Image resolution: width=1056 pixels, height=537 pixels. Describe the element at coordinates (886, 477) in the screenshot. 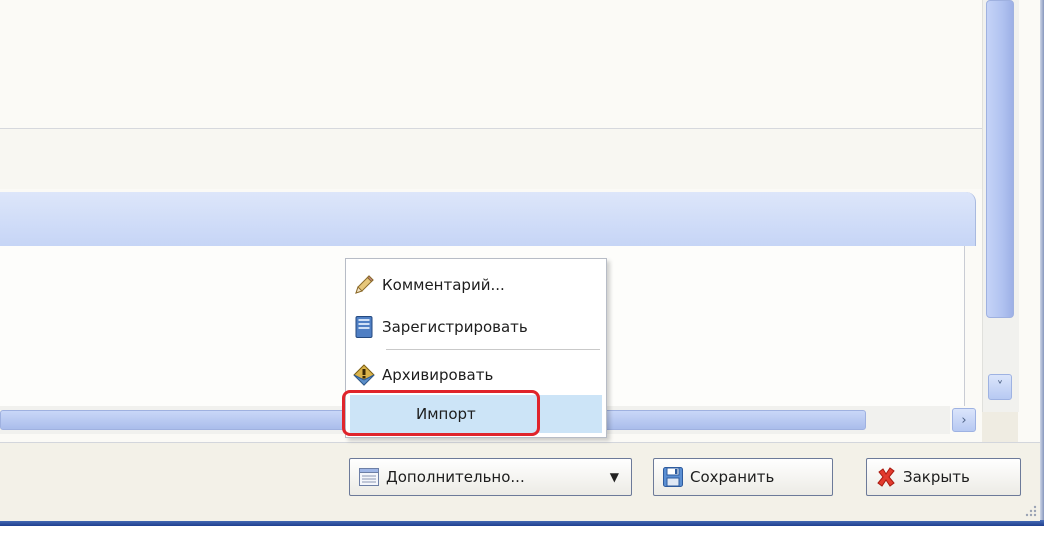

I see `red-x-icon` at that location.